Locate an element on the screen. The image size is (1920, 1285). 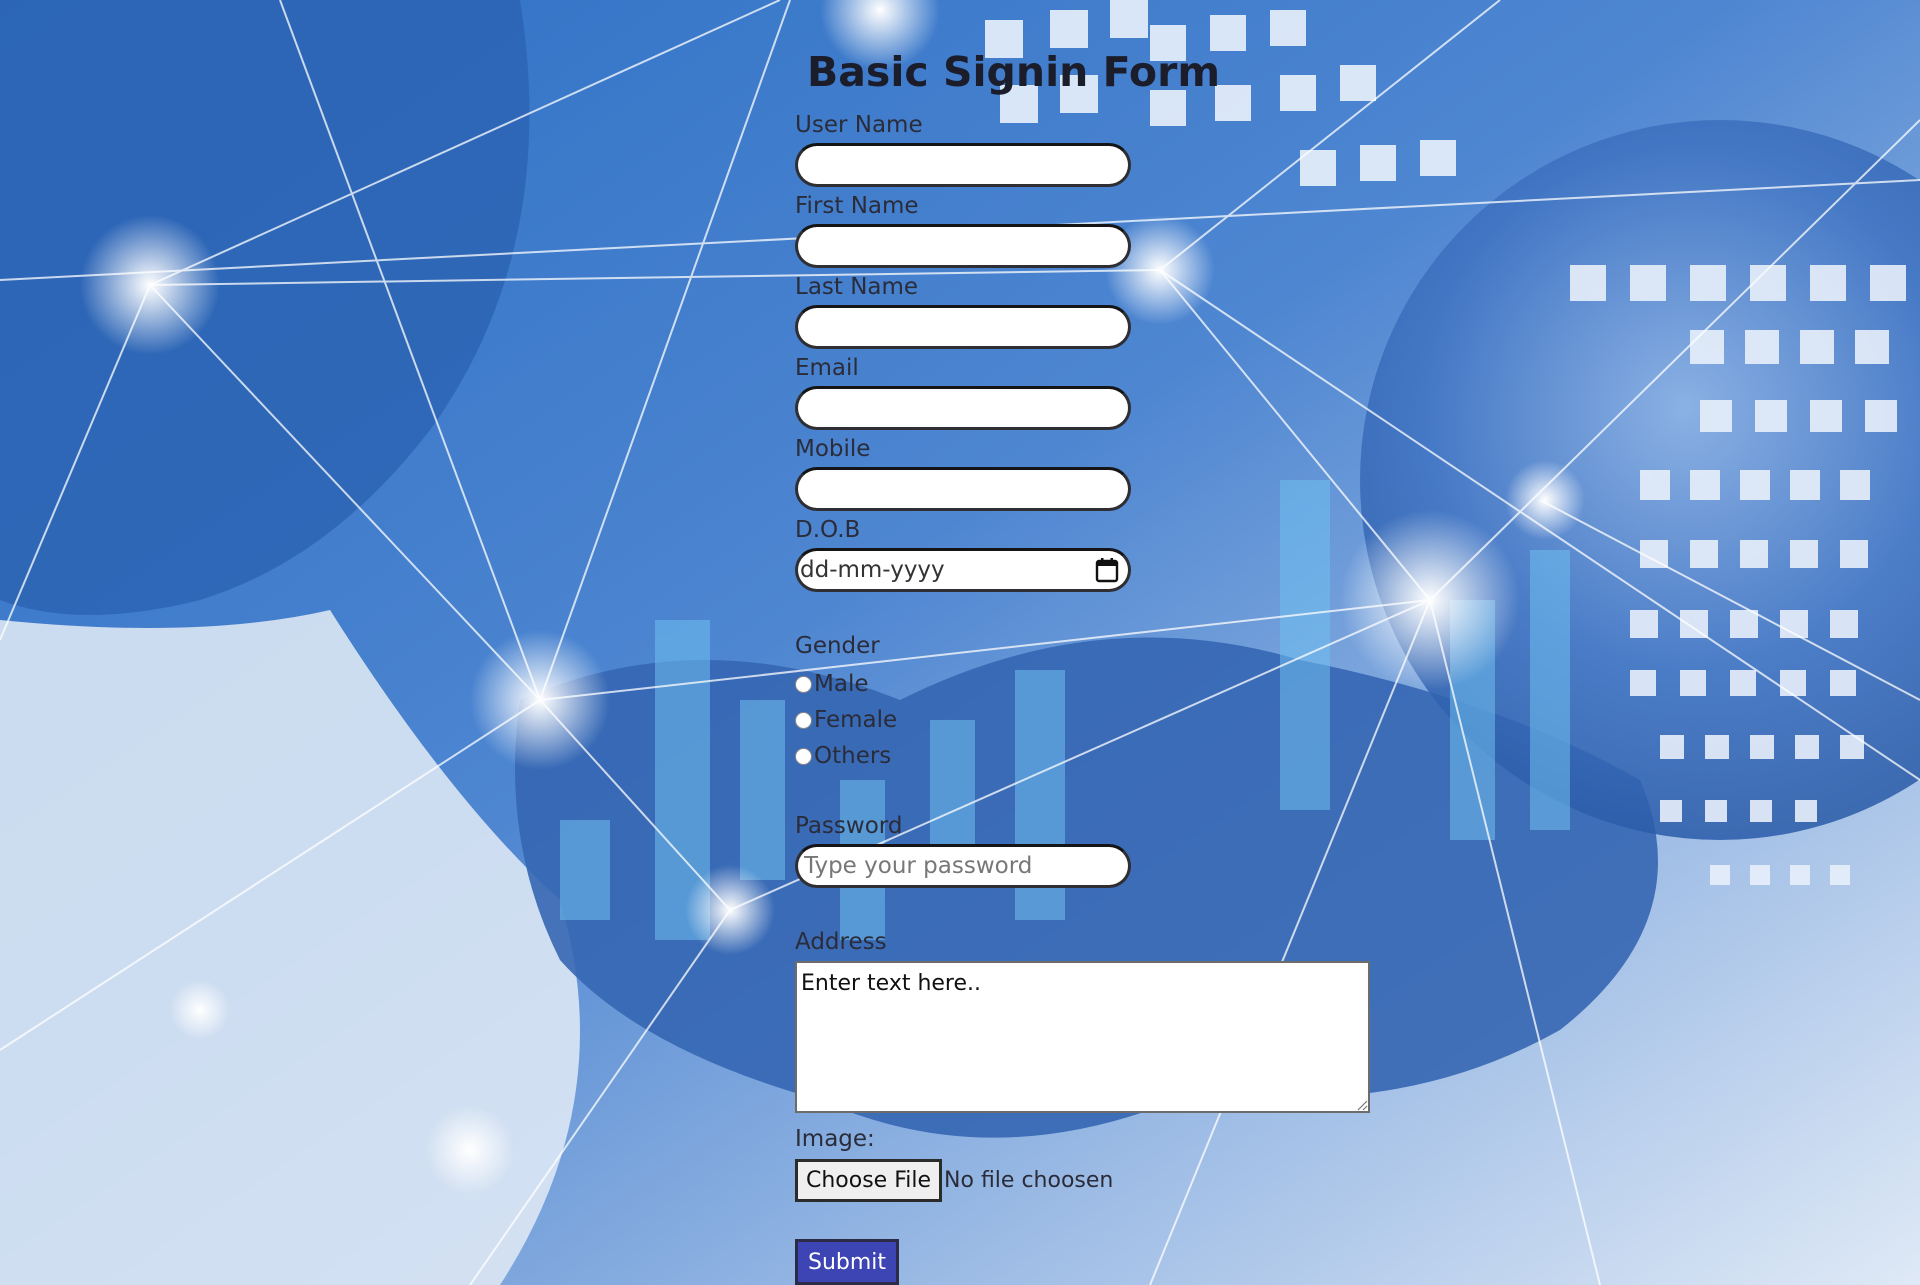
password-label: Password is located at coordinates (849, 826).